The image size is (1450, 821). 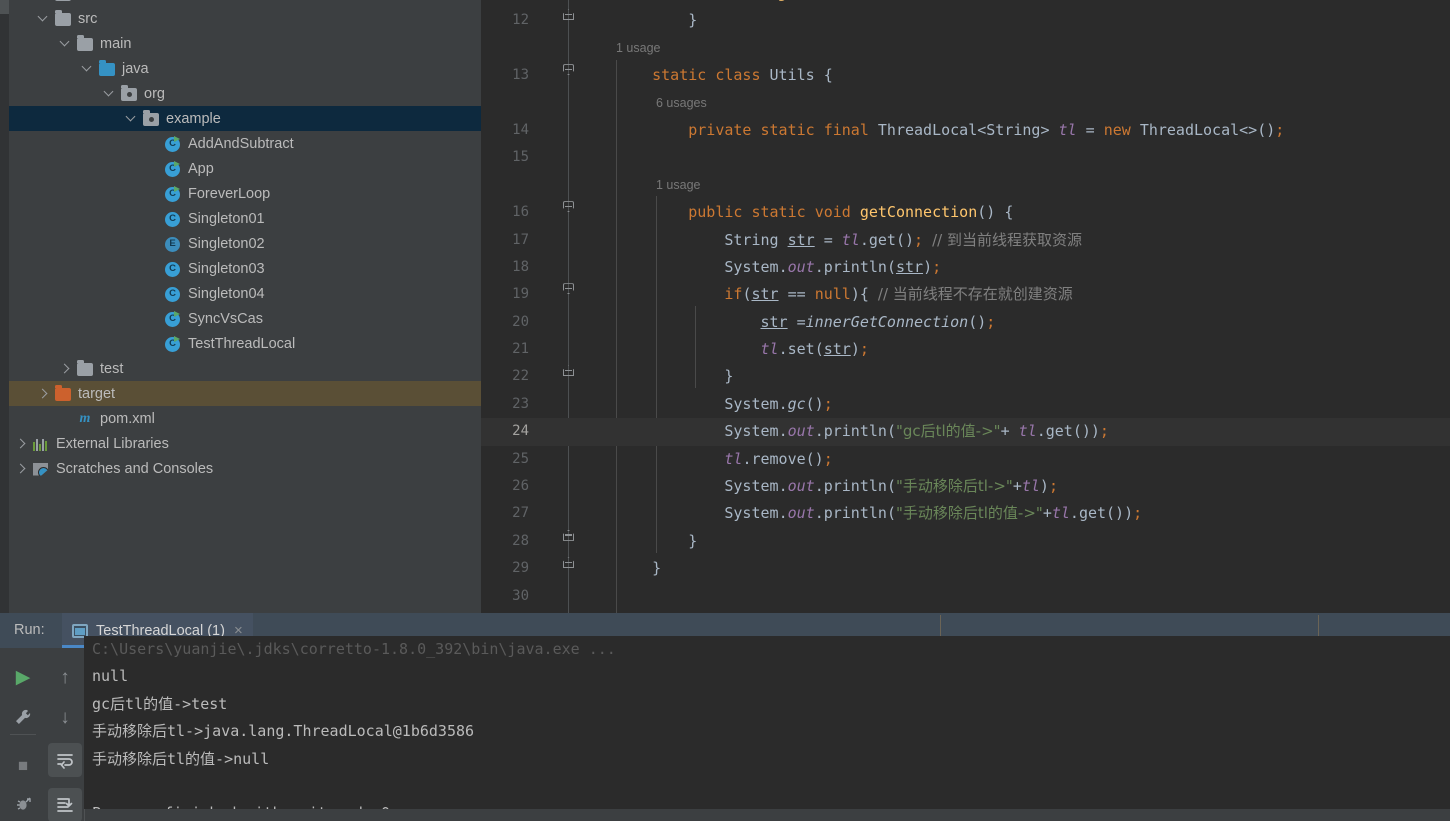 I want to click on tree-item-label: test, so click(x=112, y=368).